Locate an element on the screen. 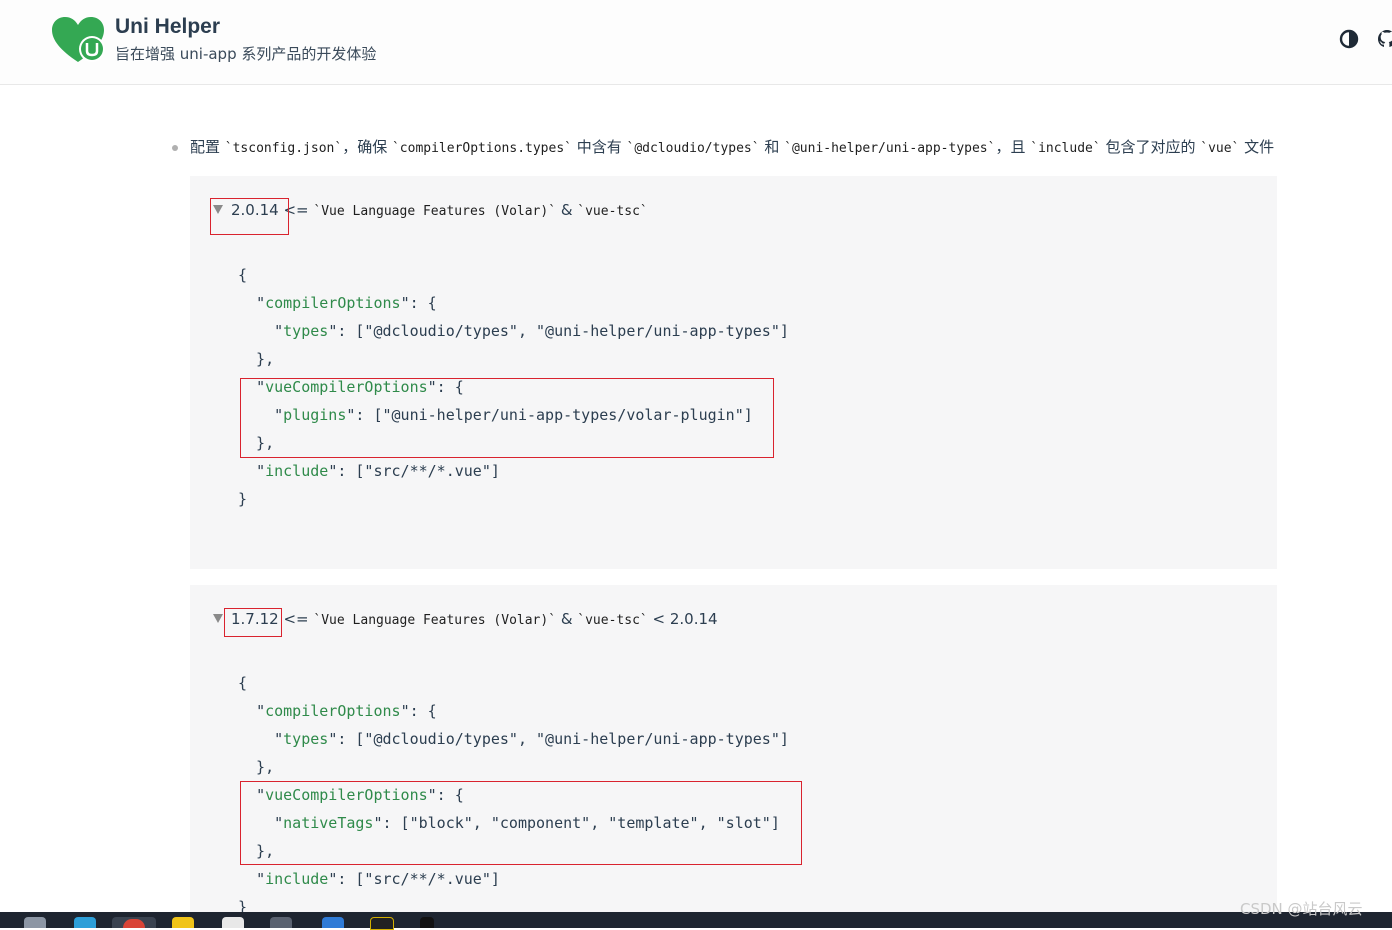 This screenshot has width=1392, height=930. vscode-icon is located at coordinates (333, 922).